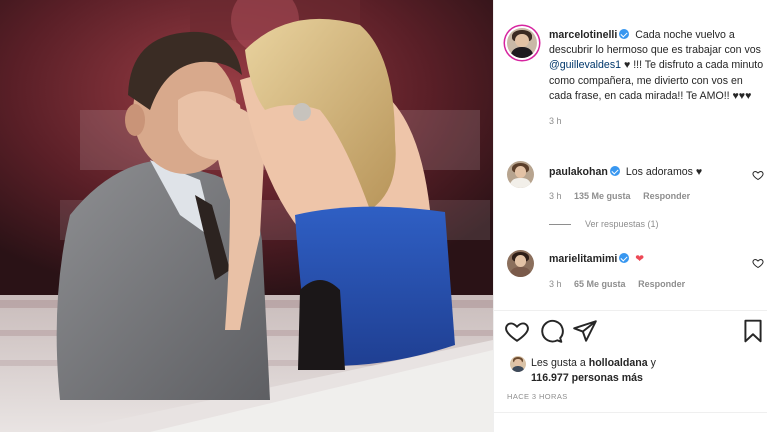 This screenshot has width=767, height=432. Describe the element at coordinates (585, 331) in the screenshot. I see `paper-plane-icon` at that location.